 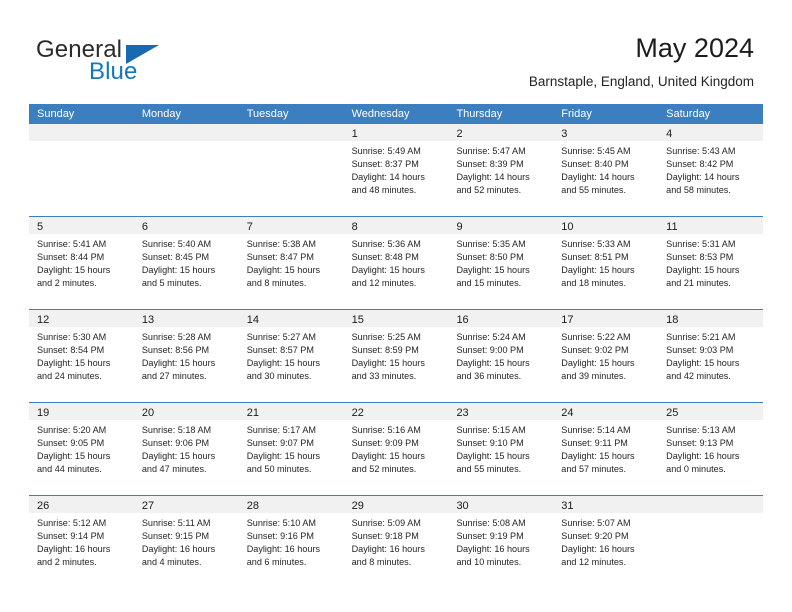 What do you see at coordinates (501, 411) in the screenshot?
I see `day-number-band: 23` at bounding box center [501, 411].